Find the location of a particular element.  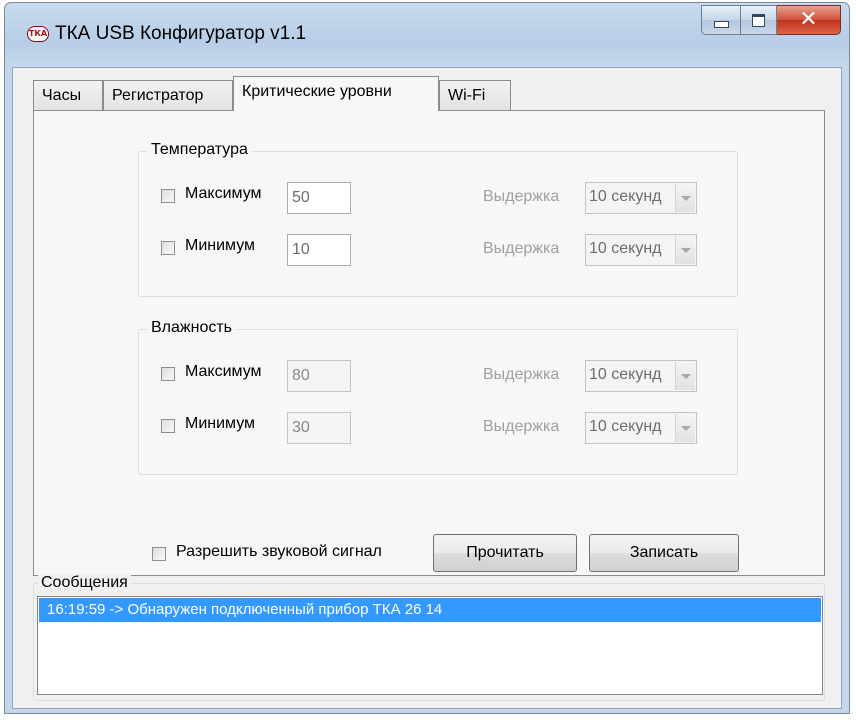

temperature-max-hold-label: Выдержка is located at coordinates (521, 196).